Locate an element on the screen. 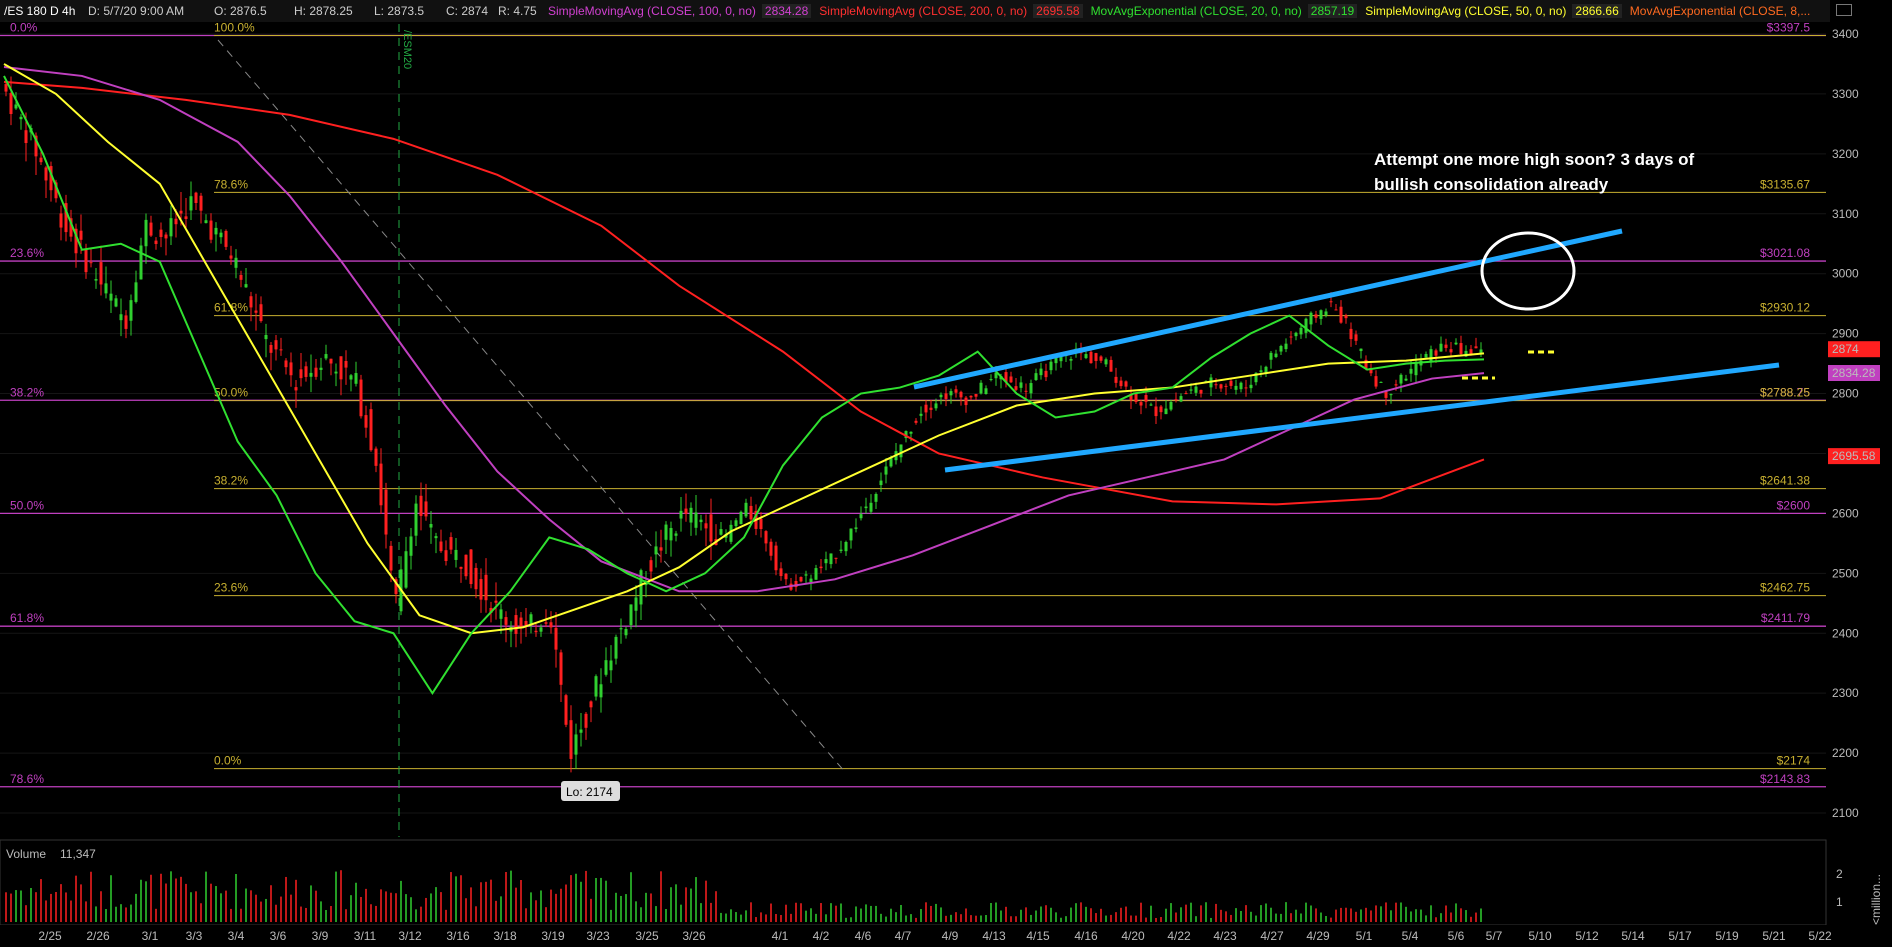 The width and height of the screenshot is (1892, 947). date-tick: 5/14 is located at coordinates (1633, 936).